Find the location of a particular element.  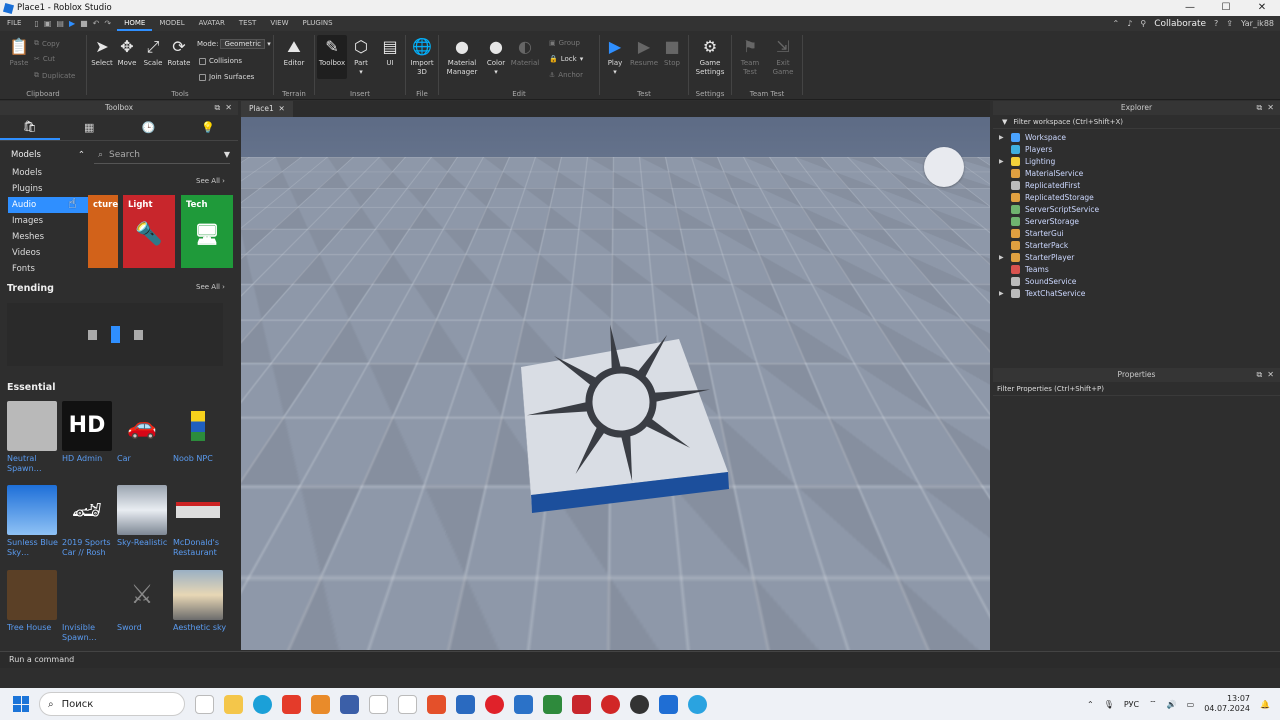

list-item: 🏎 2019 Sports Car // Rosh is located at coordinates (89, 521).